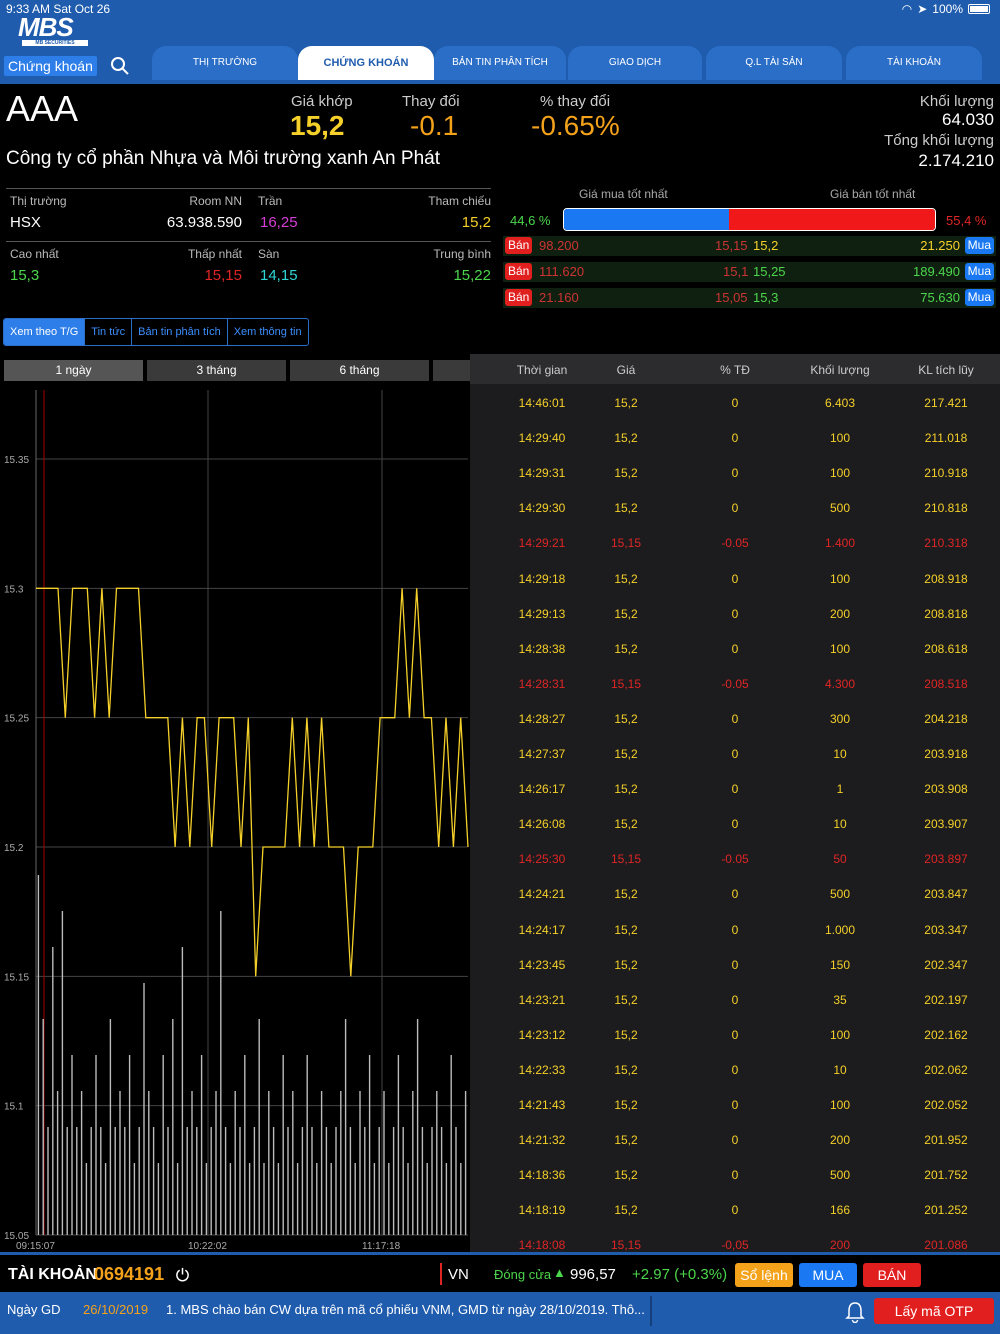 Image resolution: width=1000 pixels, height=1334 pixels. I want to click on mbs-logo: MBS MB SECURITIES, so click(53, 29).